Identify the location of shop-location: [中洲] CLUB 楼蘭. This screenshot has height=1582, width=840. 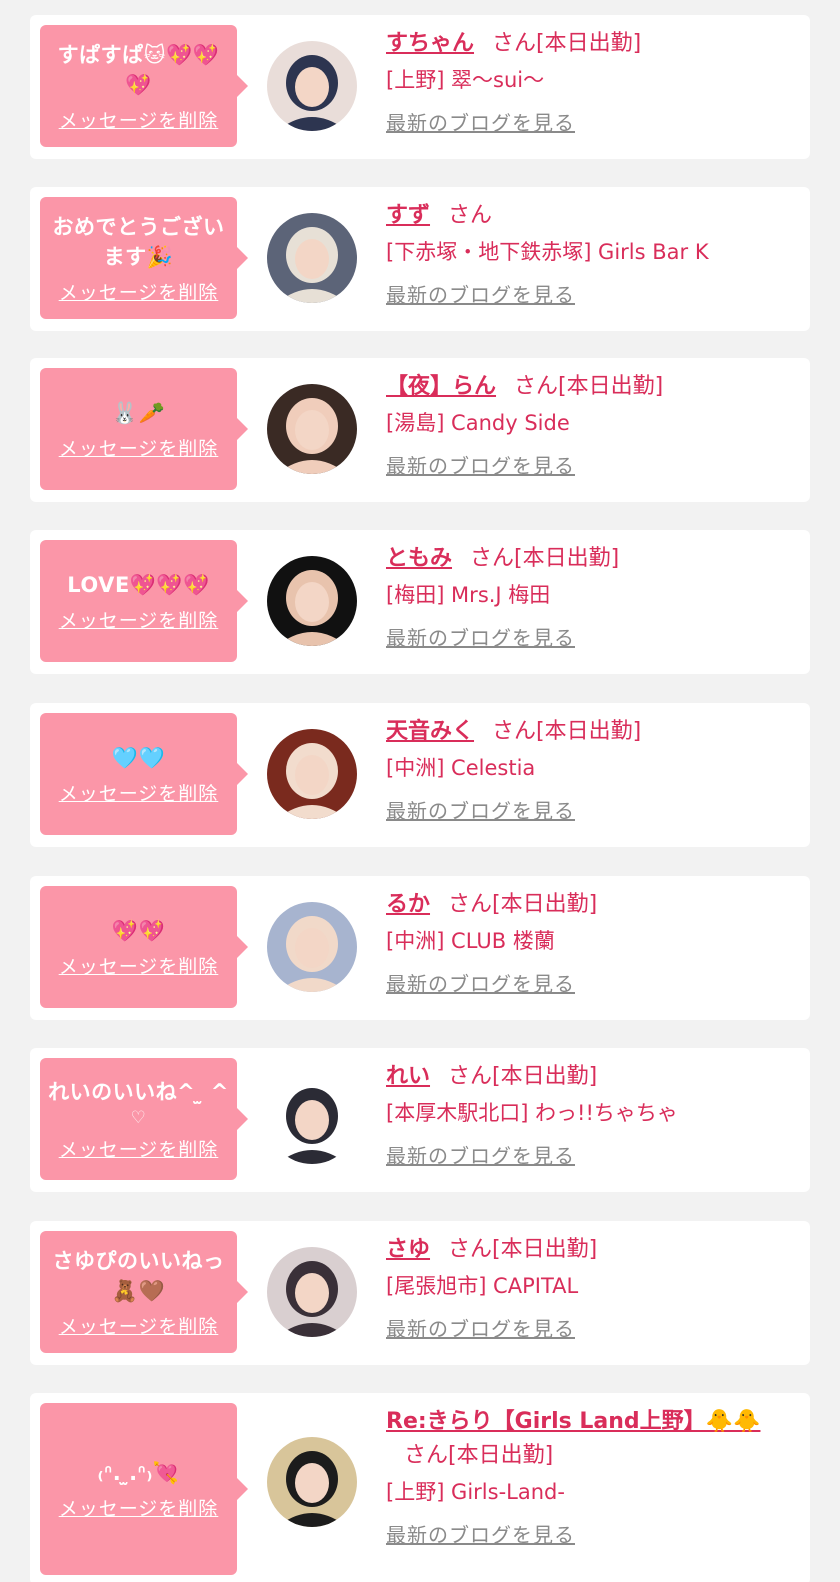
(470, 941).